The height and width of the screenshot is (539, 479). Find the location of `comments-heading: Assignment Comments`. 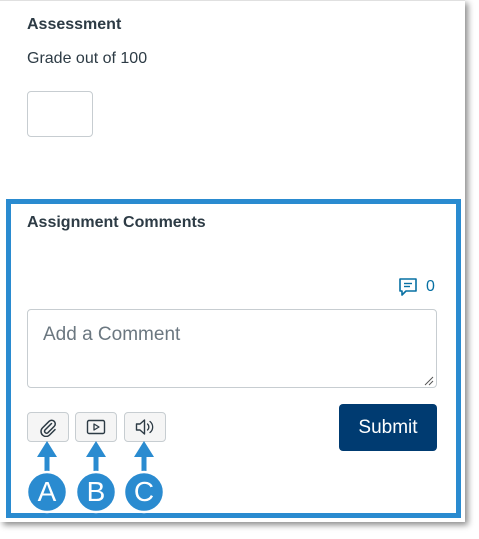

comments-heading: Assignment Comments is located at coordinates (116, 222).